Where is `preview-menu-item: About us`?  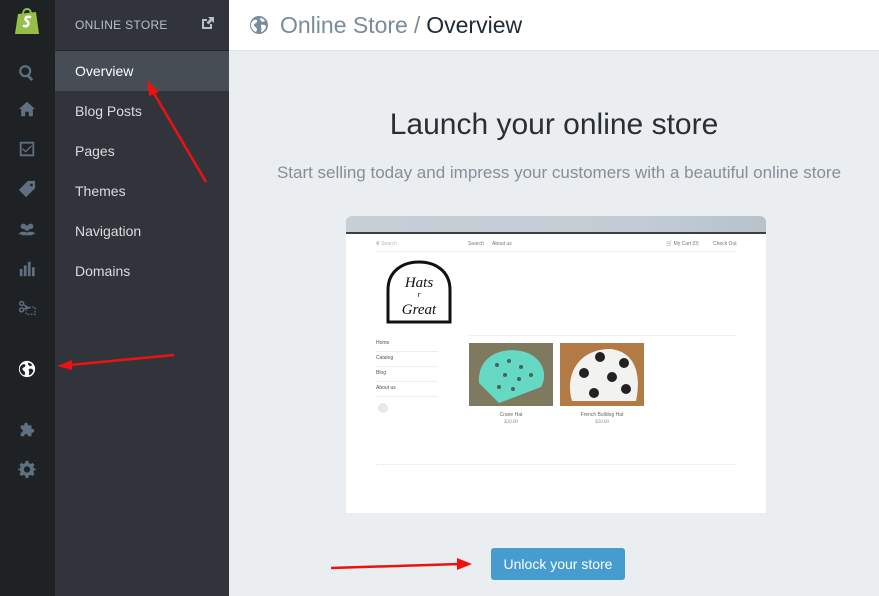
preview-menu-item: About us is located at coordinates (407, 389).